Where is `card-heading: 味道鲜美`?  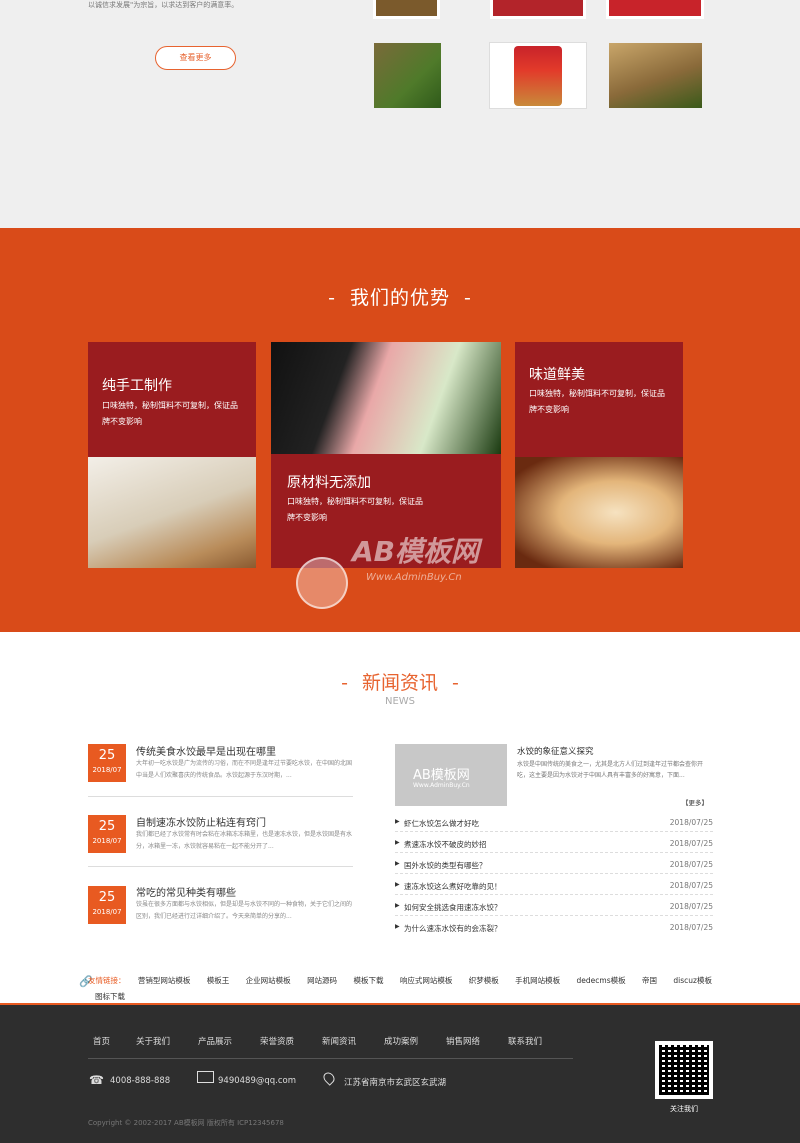 card-heading: 味道鲜美 is located at coordinates (557, 375).